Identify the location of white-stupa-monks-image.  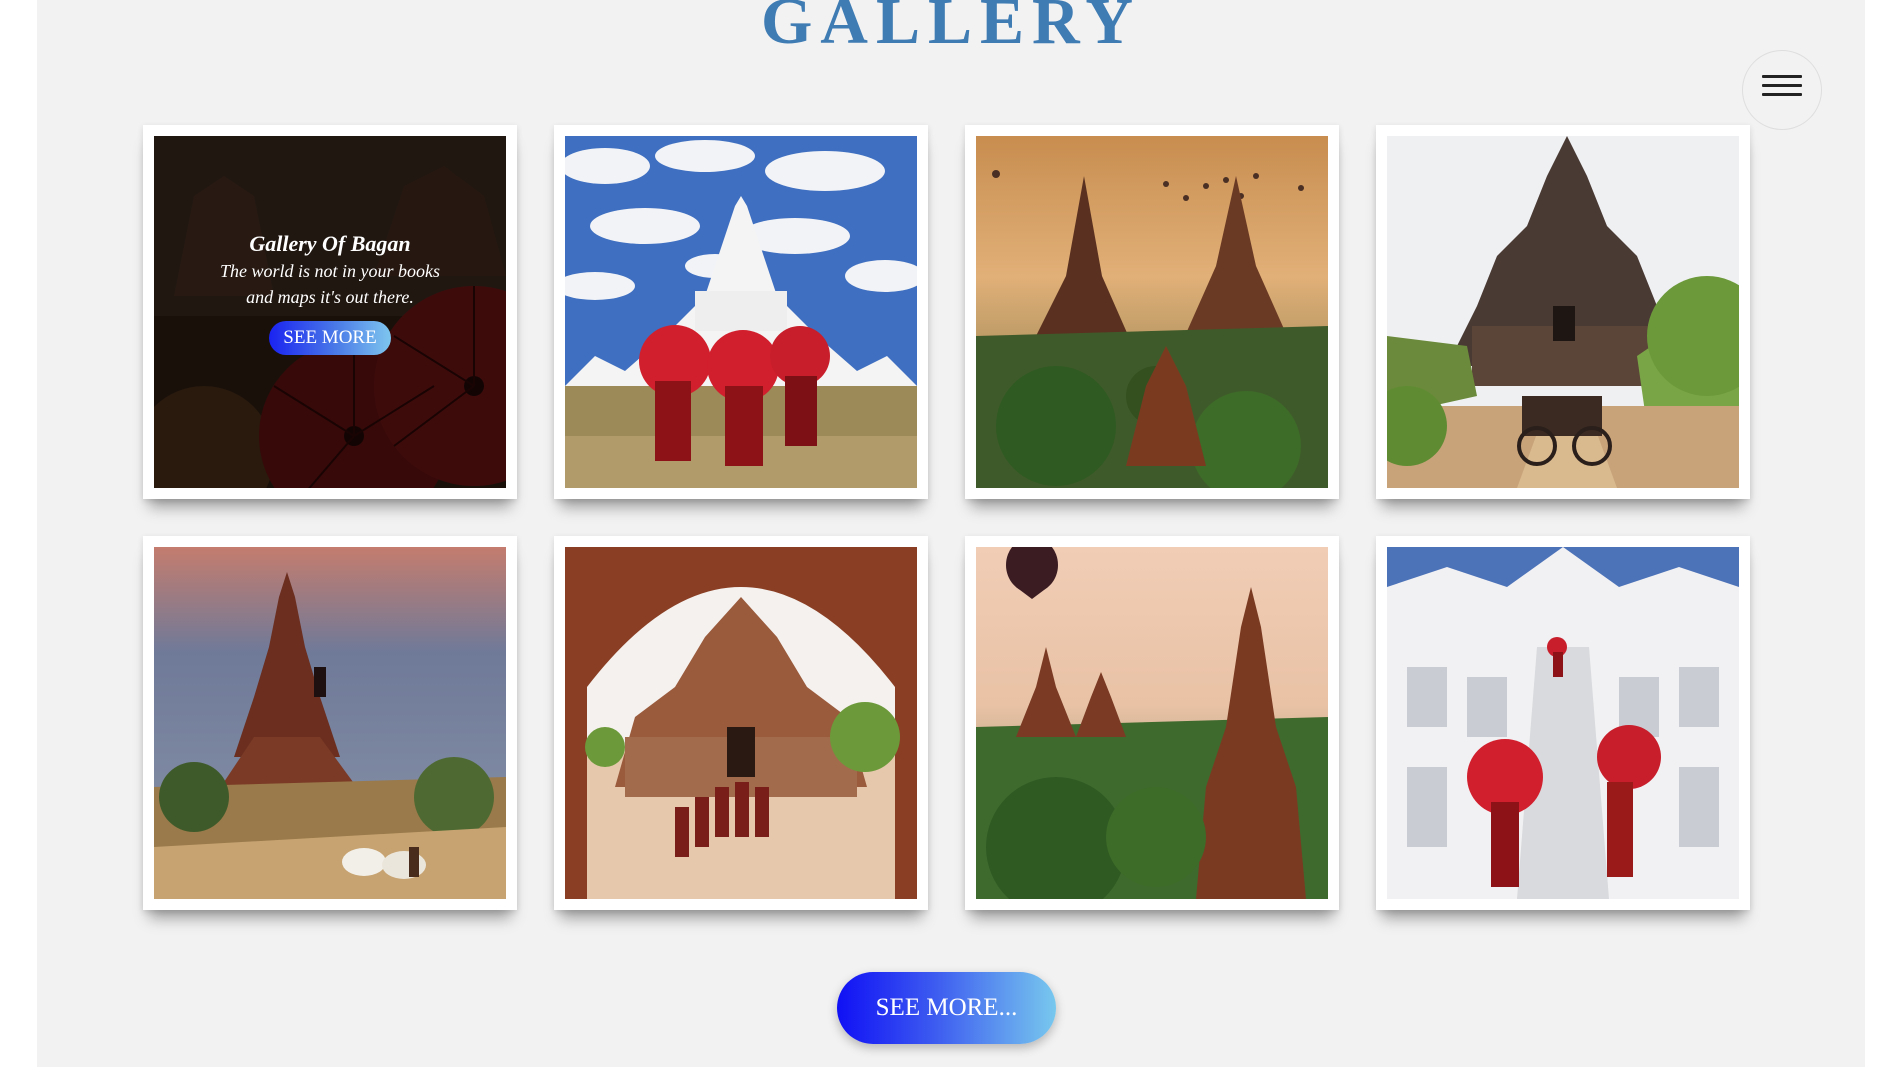
(1563, 723).